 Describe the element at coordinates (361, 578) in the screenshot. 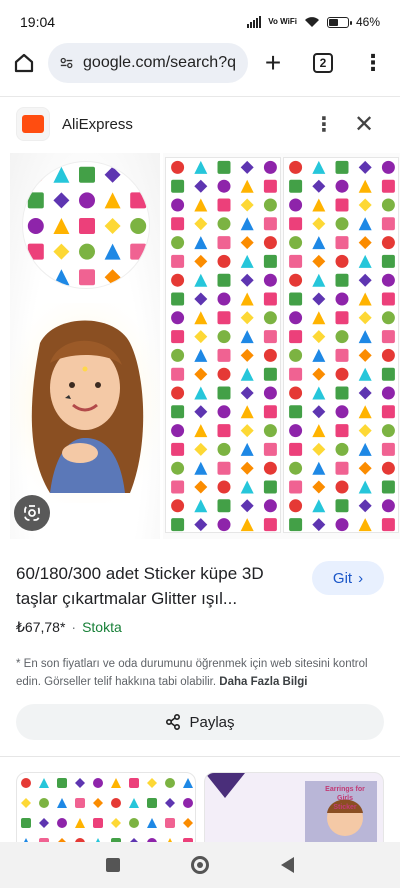

I see `chevron-right-icon: ›` at that location.